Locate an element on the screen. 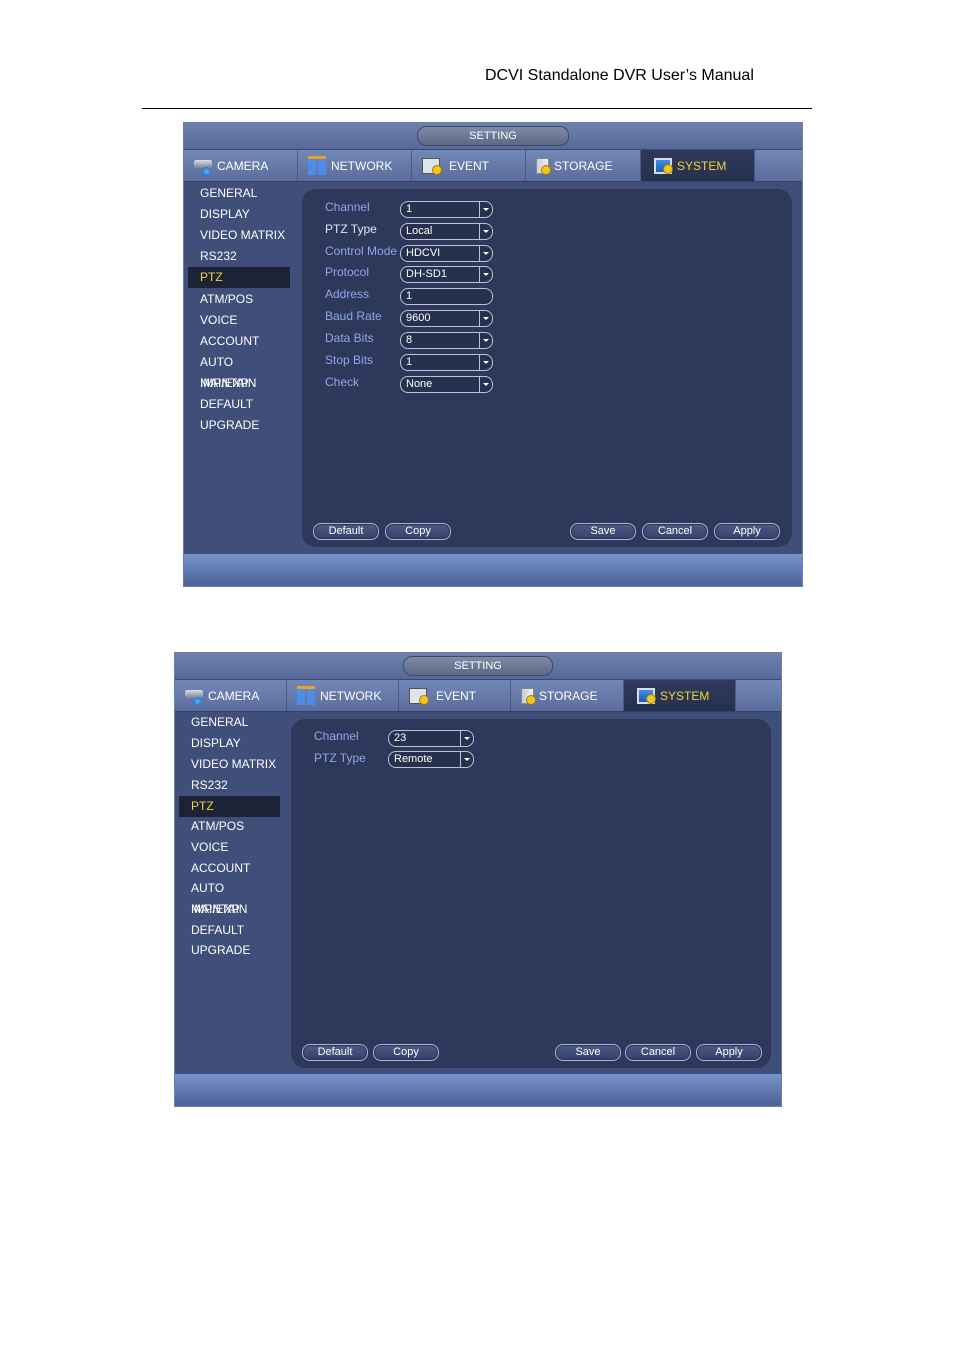  data-bits-select: 8 is located at coordinates (446, 340).